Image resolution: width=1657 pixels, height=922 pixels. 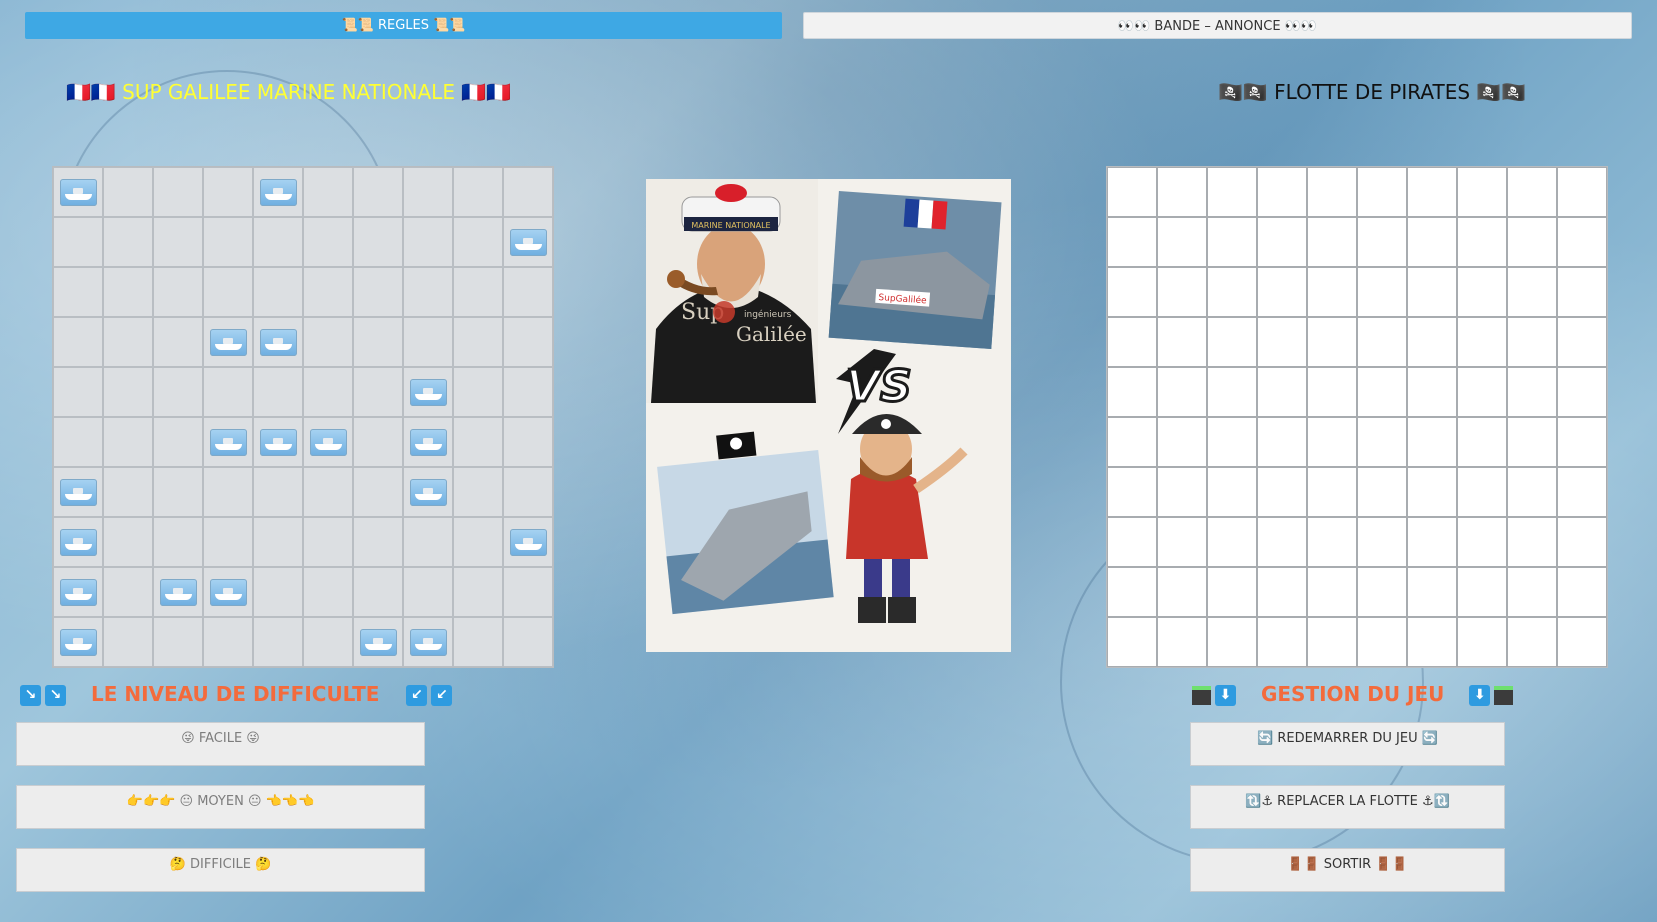 What do you see at coordinates (1347, 744) in the screenshot?
I see `restart-game-button: 🔄 REDEMARRER DU JEU 🔄` at bounding box center [1347, 744].